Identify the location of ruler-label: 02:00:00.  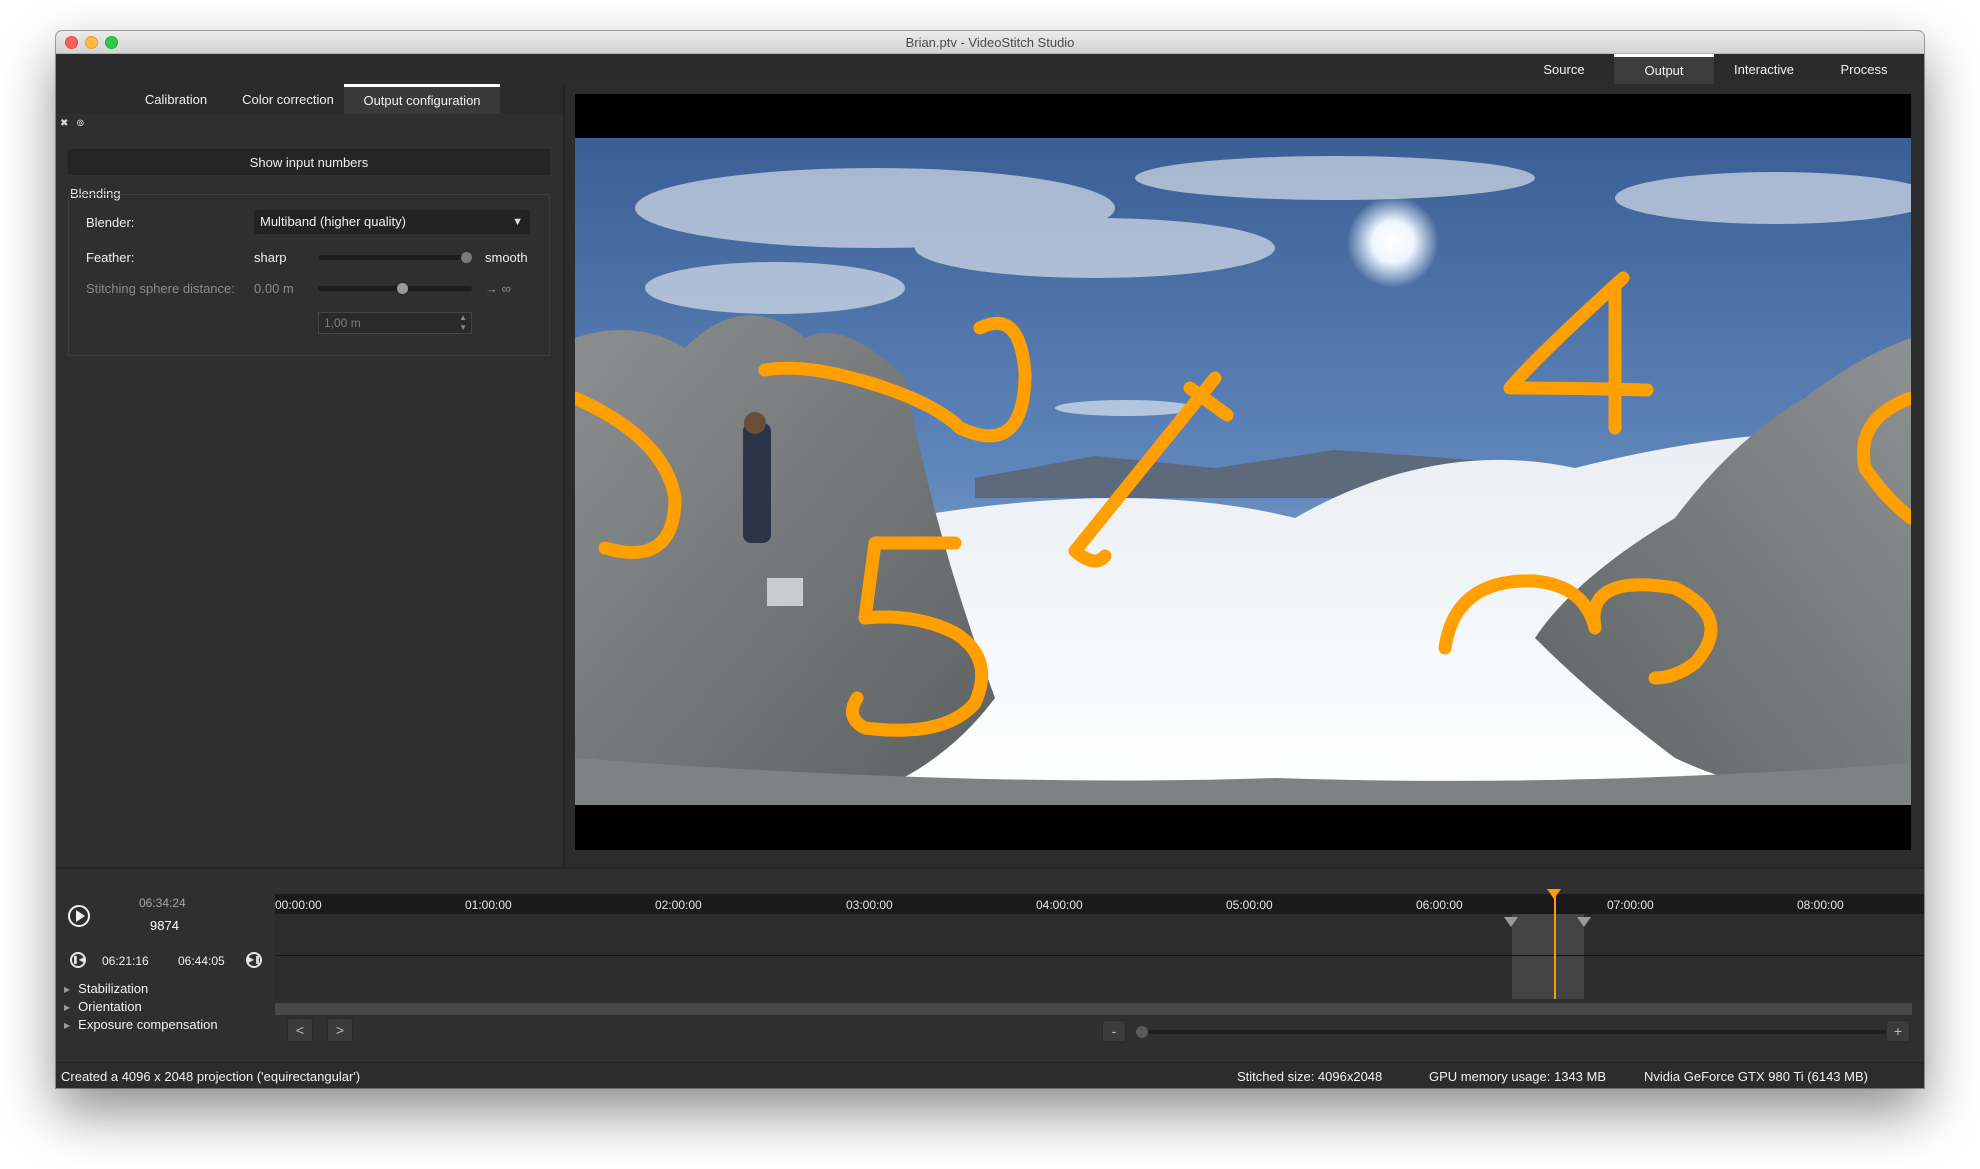
(678, 905).